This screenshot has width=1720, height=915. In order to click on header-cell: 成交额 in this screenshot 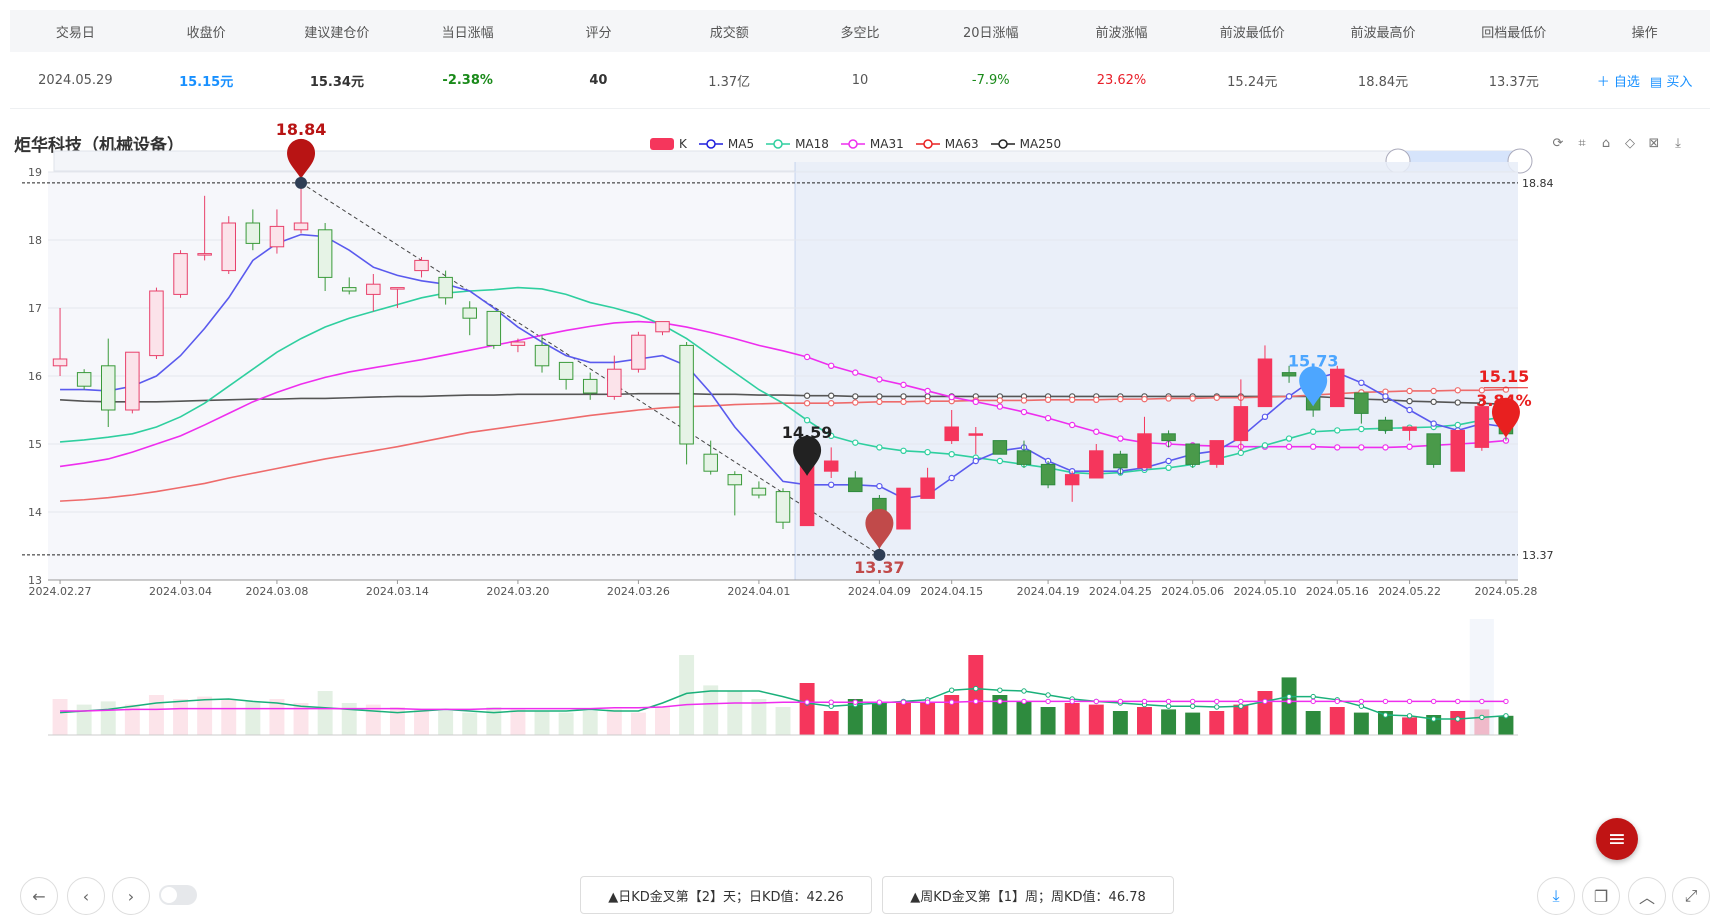, I will do `click(729, 33)`.